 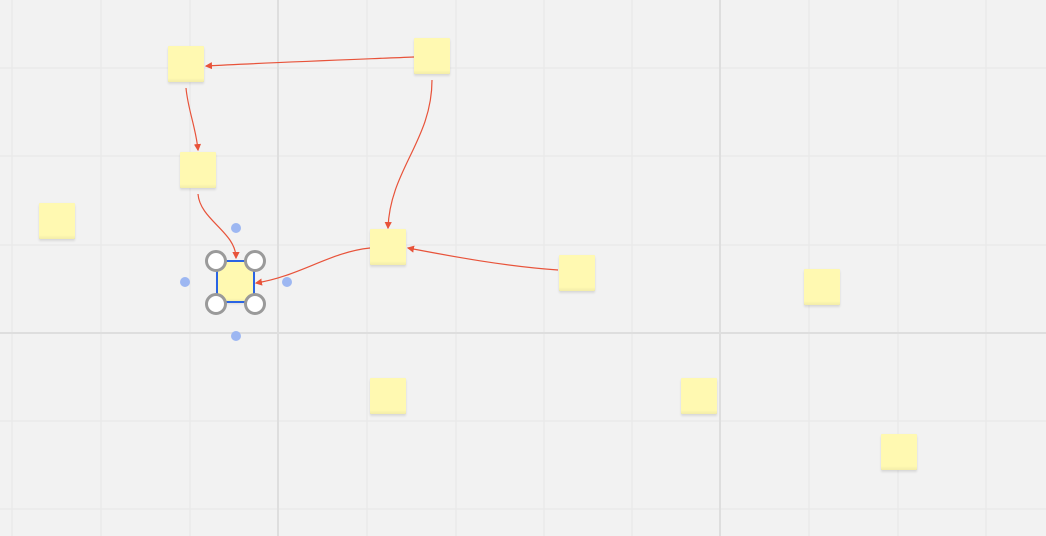 I want to click on resize-handle-top-left, so click(x=216, y=261).